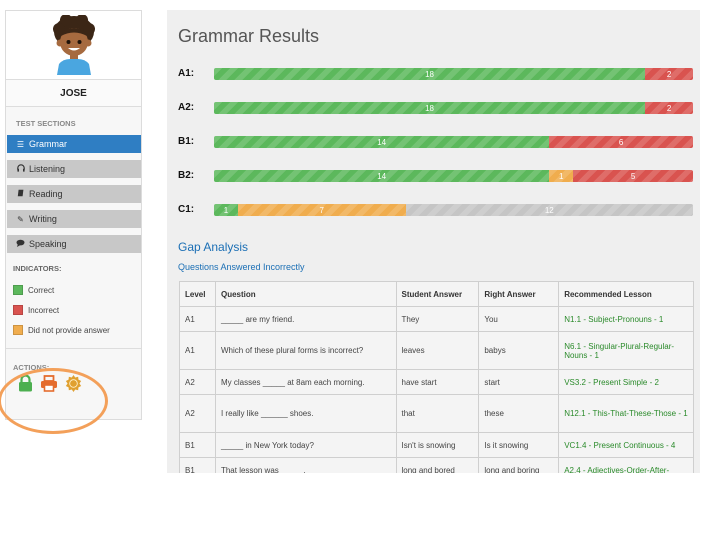 The width and height of the screenshot is (720, 540). I want to click on table-cell: that, so click(437, 413).